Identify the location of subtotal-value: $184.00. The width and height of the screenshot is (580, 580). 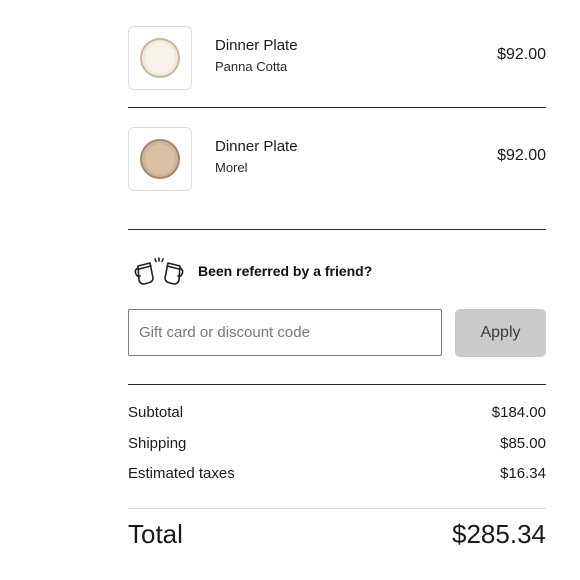
(518, 412).